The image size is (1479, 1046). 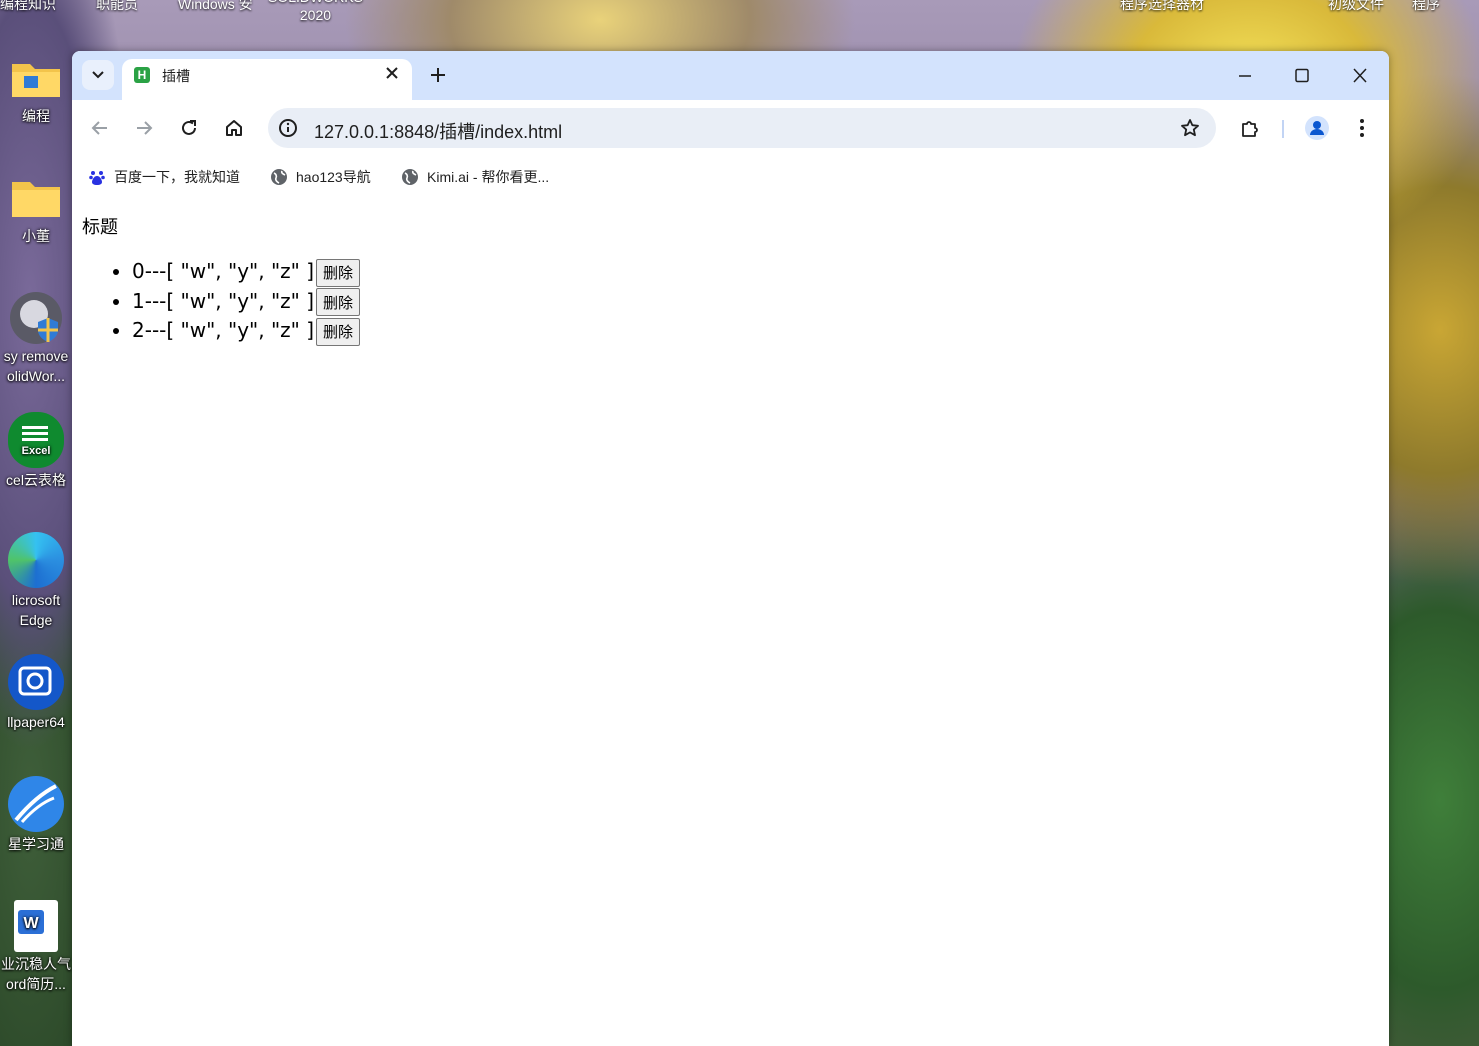 I want to click on bookmark-label: hao123导航, so click(x=333, y=177).